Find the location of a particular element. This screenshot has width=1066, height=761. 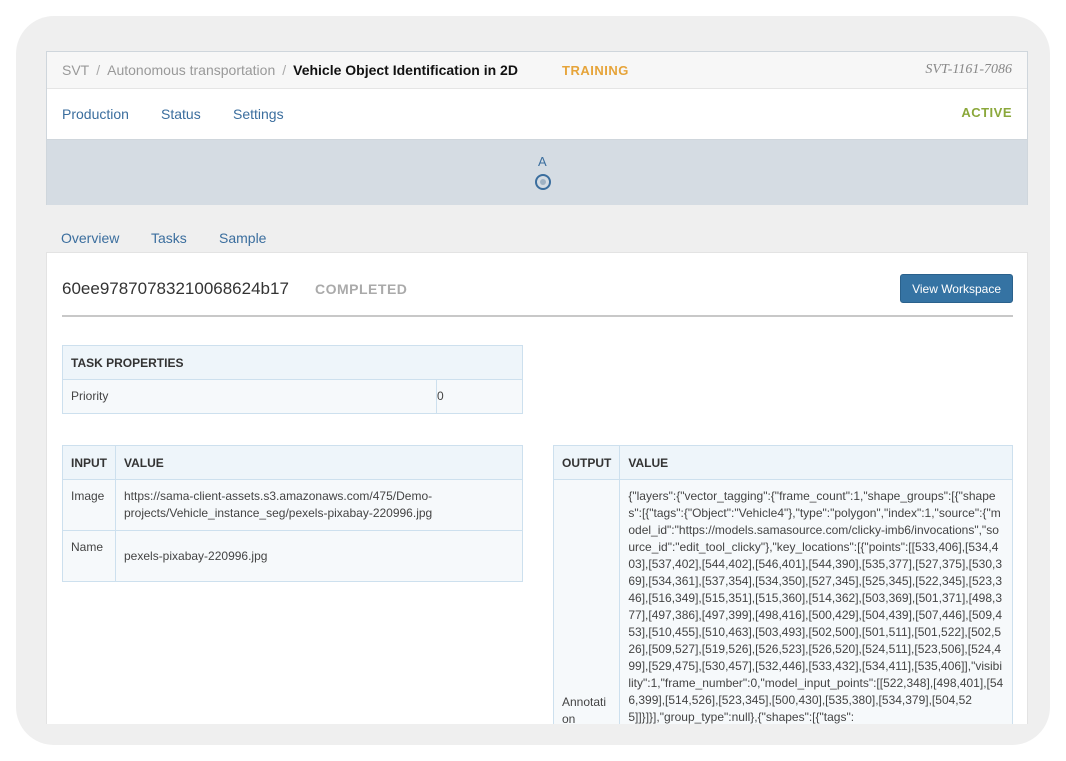

breadcrumb-parent: Autonomous transportation is located at coordinates (191, 70).